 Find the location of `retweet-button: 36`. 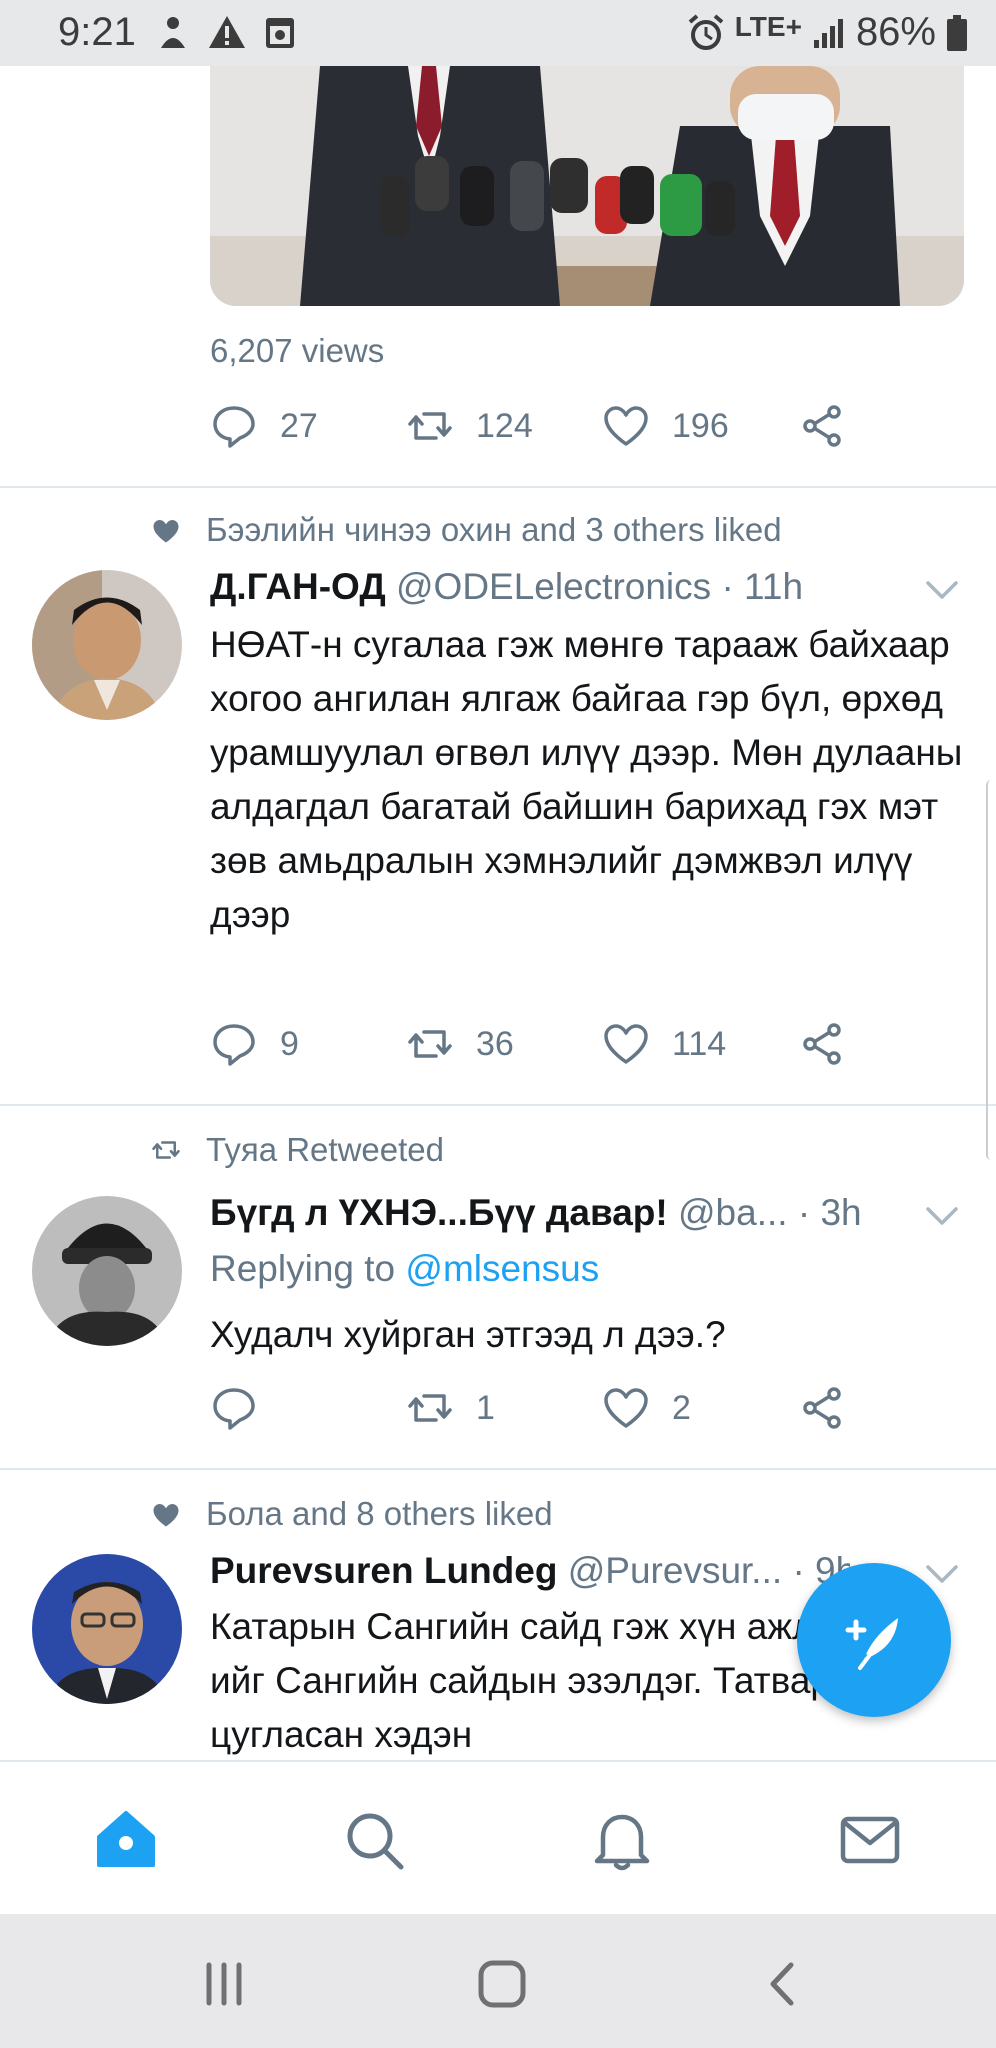

retweet-button: 36 is located at coordinates (460, 1044).